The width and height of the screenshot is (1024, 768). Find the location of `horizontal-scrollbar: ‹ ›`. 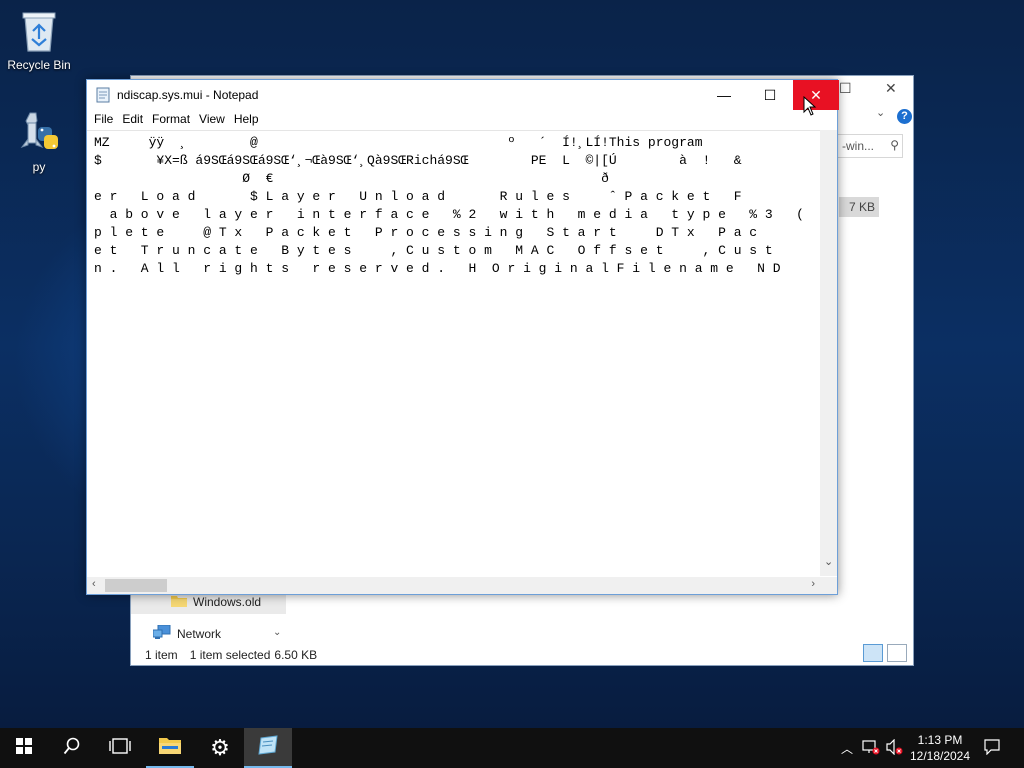

horizontal-scrollbar: ‹ › is located at coordinates (454, 585).